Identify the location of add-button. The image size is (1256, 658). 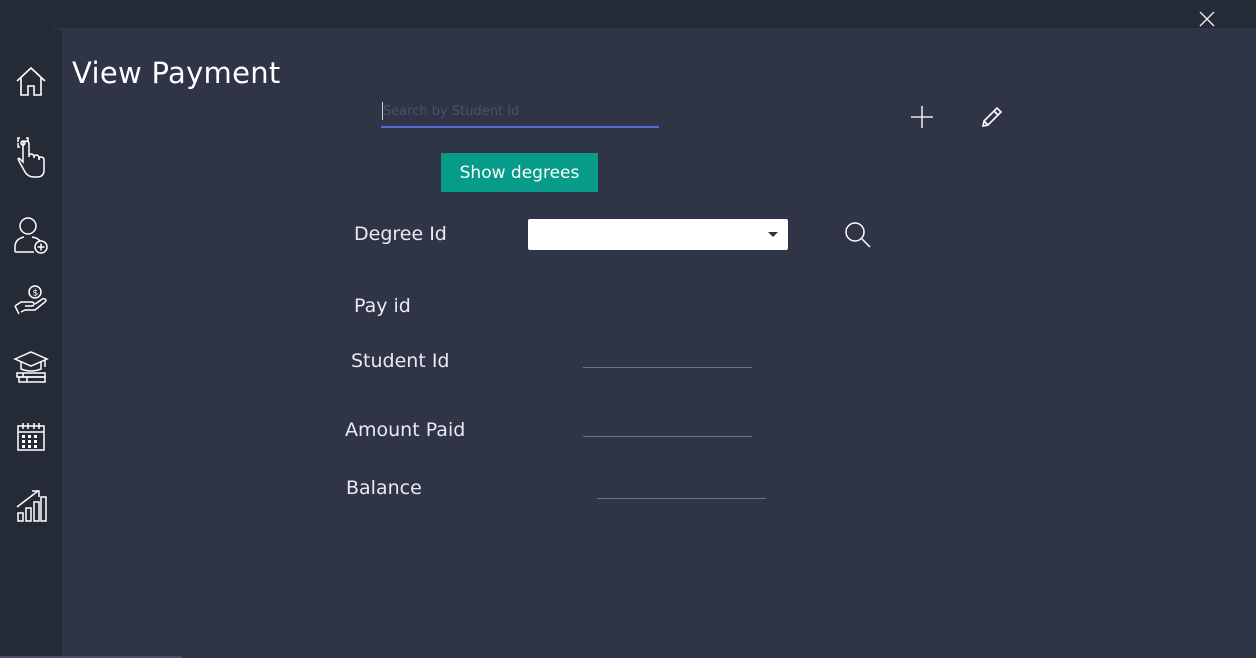
(922, 117).